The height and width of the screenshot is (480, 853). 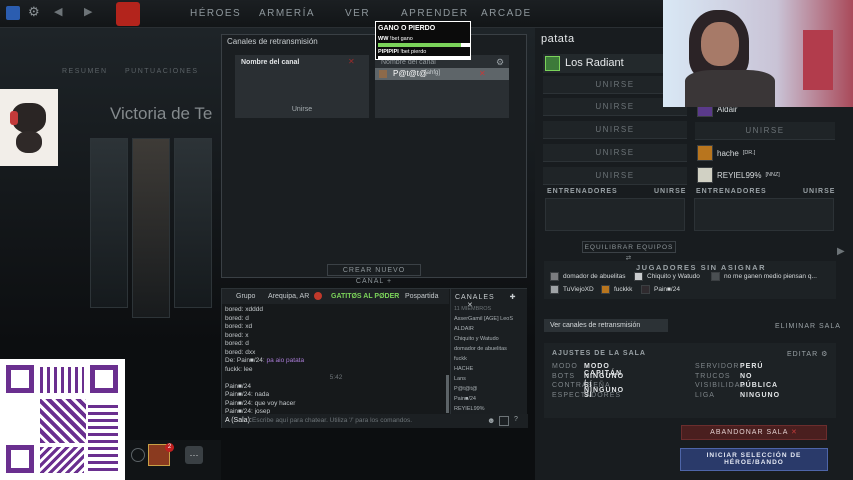 What do you see at coordinates (491, 420) in the screenshot?
I see `emoji-icon: ☻` at bounding box center [491, 420].